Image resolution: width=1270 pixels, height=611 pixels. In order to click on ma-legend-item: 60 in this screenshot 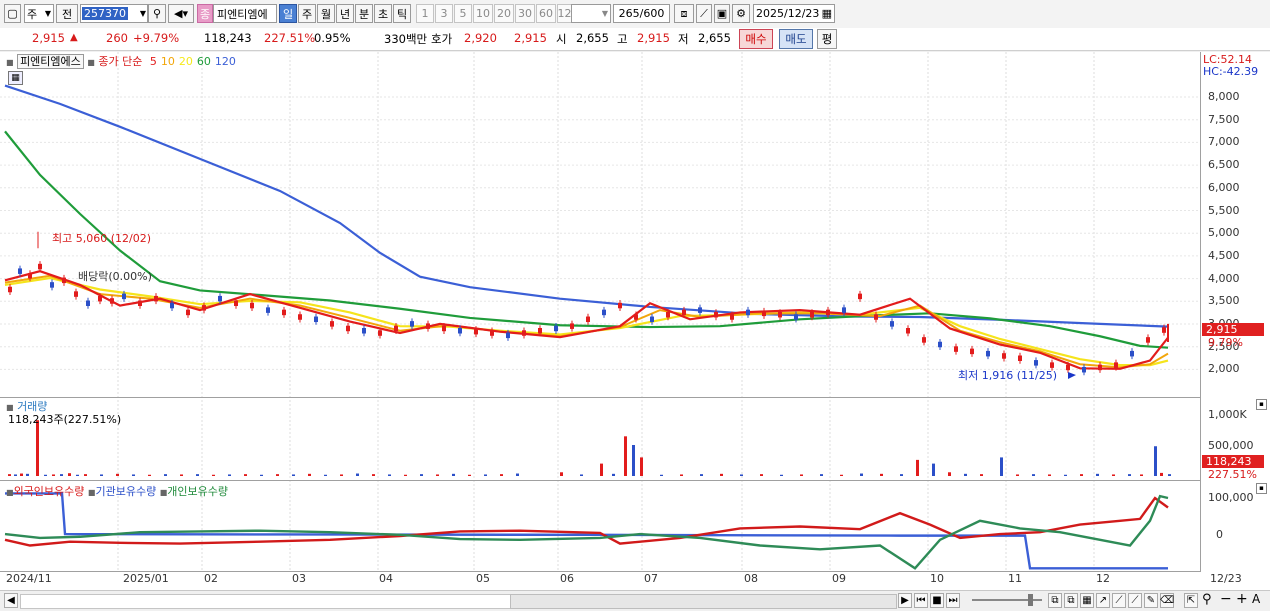, I will do `click(204, 61)`.